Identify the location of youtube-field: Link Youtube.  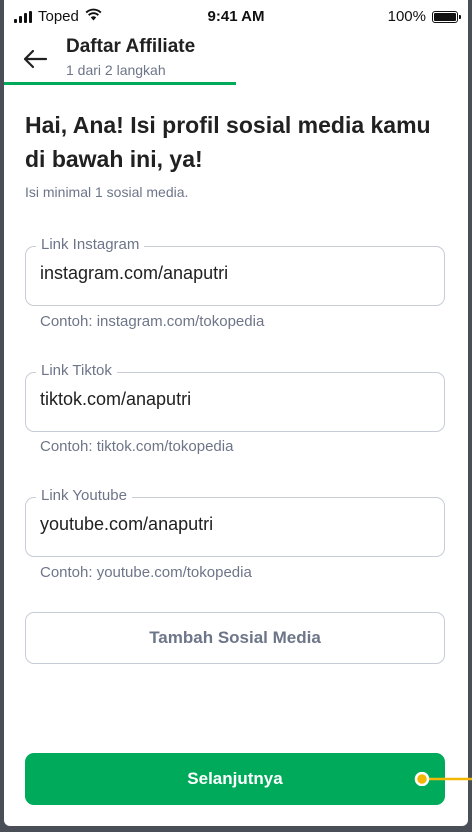
(235, 522).